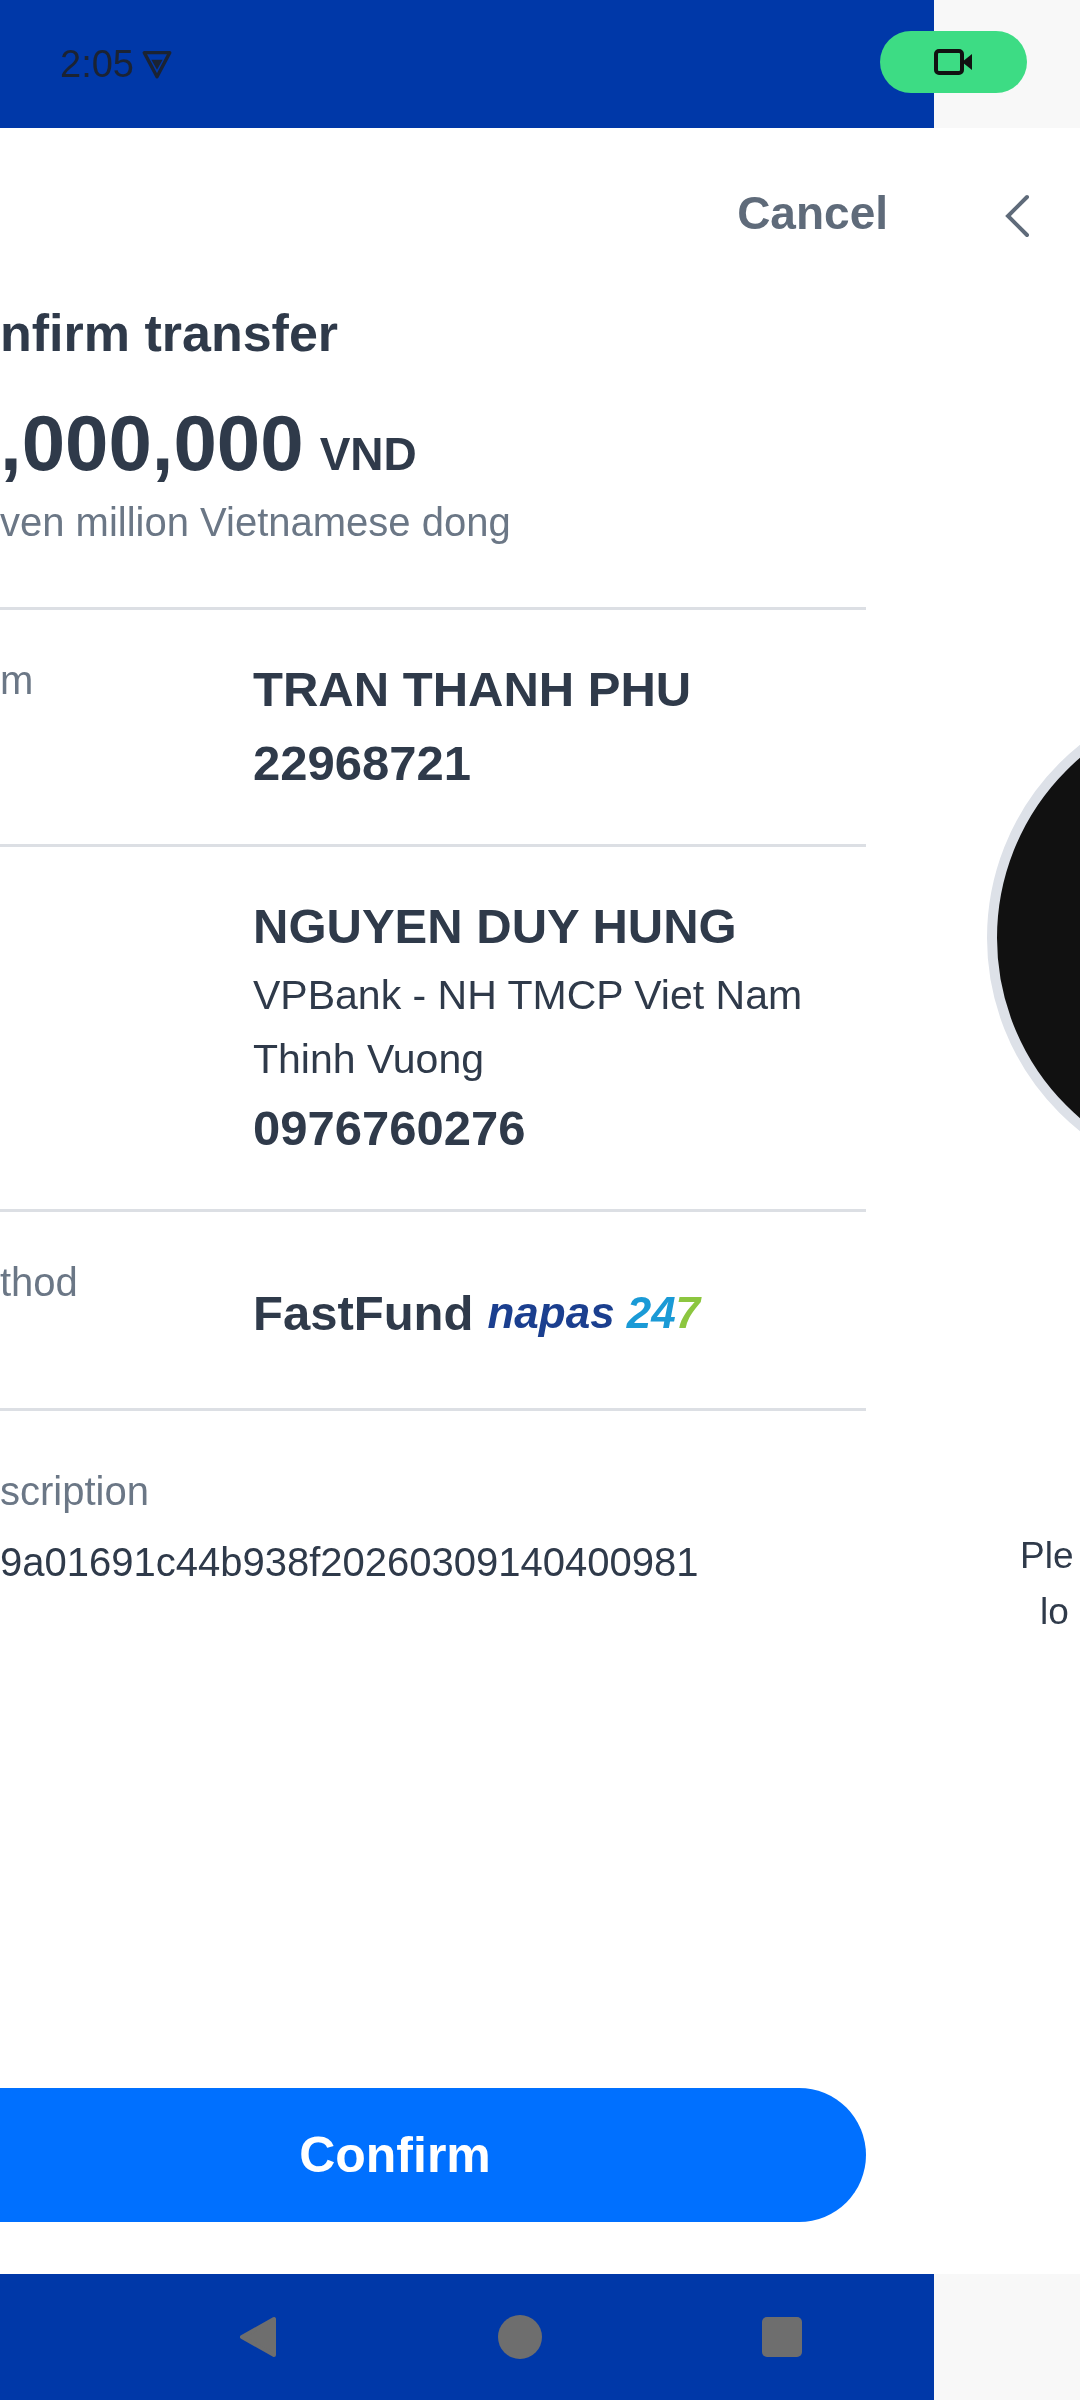 Image resolution: width=1080 pixels, height=2400 pixels. I want to click on amount: ,000,000, so click(152, 443).